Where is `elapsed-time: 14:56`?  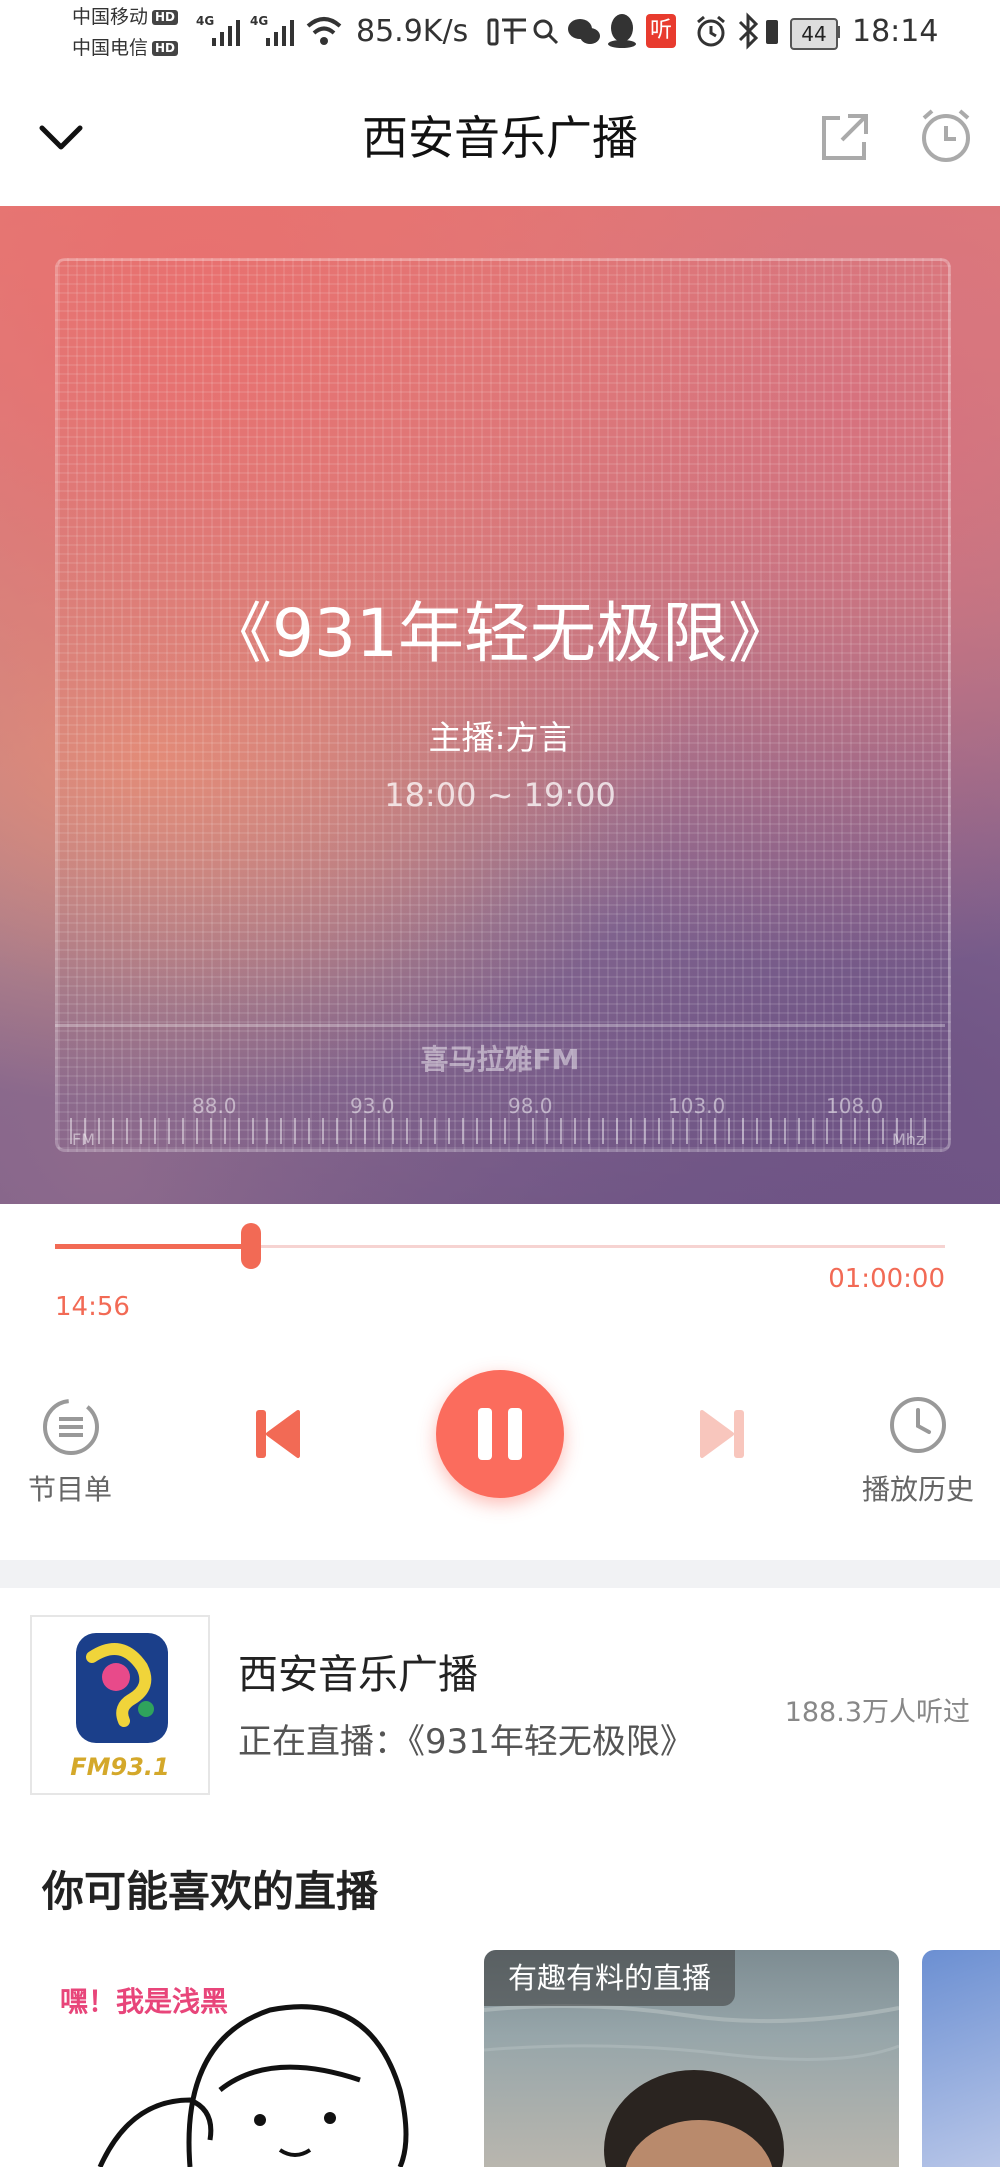 elapsed-time: 14:56 is located at coordinates (92, 1307).